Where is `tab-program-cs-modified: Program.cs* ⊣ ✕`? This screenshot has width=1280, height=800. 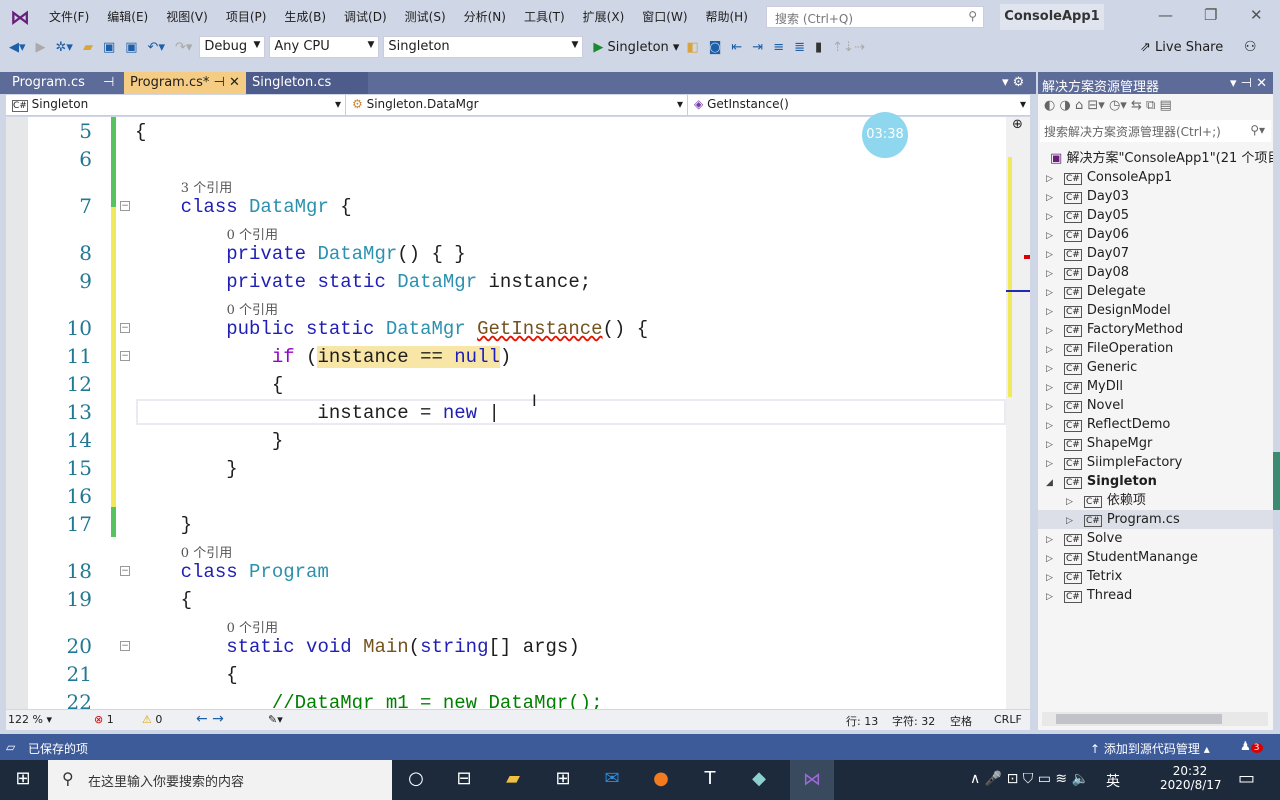 tab-program-cs-modified: Program.cs* ⊣ ✕ is located at coordinates (185, 83).